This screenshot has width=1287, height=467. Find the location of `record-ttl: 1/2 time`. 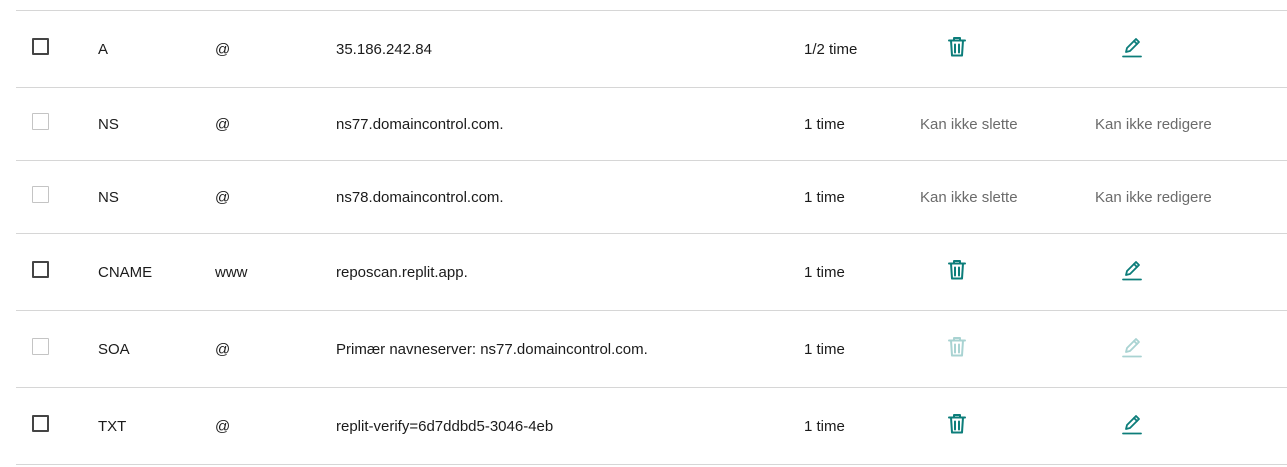

record-ttl: 1/2 time is located at coordinates (831, 49).